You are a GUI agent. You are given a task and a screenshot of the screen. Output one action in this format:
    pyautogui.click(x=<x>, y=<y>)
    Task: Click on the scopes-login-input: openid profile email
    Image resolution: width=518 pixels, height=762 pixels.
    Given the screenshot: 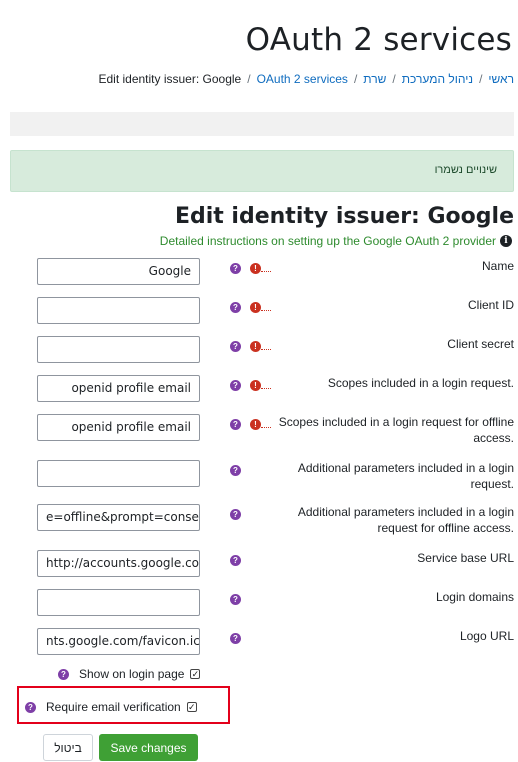 What is the action you would take?
    pyautogui.click(x=118, y=388)
    